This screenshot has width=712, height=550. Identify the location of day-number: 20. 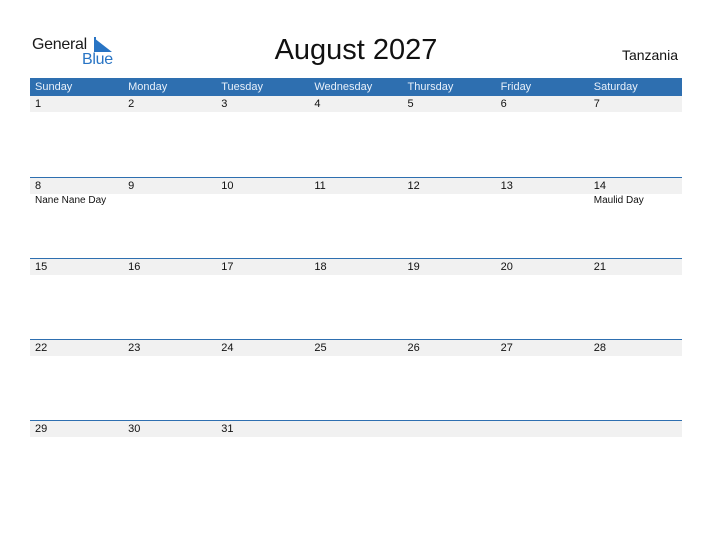
(506, 267).